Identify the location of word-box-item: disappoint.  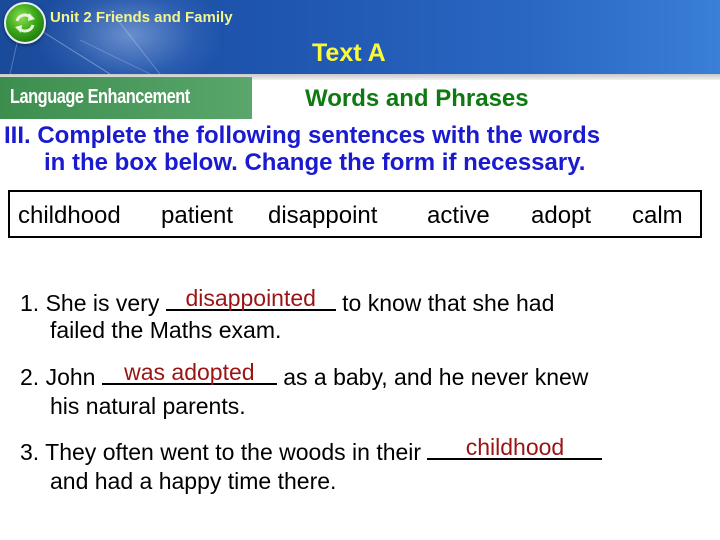
(323, 215).